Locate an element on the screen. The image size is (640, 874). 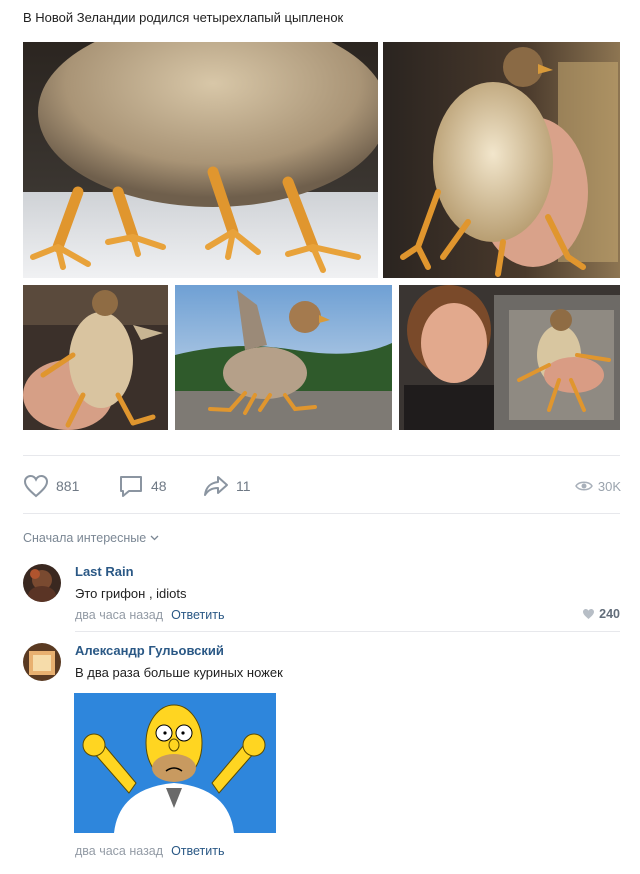
chevron-down-icon is located at coordinates (154, 538).